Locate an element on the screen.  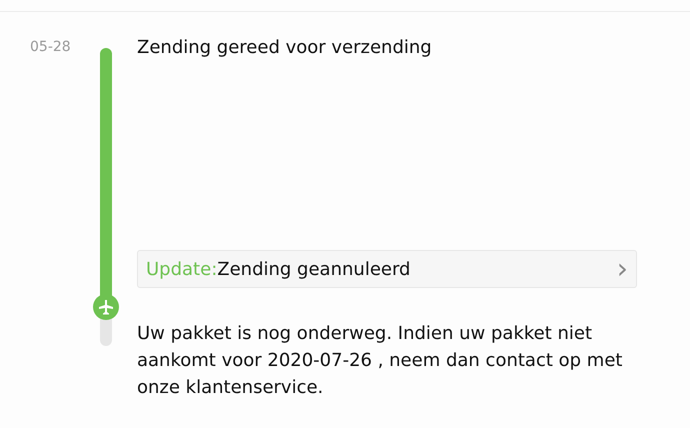
chevron-icon: › is located at coordinates (622, 269).